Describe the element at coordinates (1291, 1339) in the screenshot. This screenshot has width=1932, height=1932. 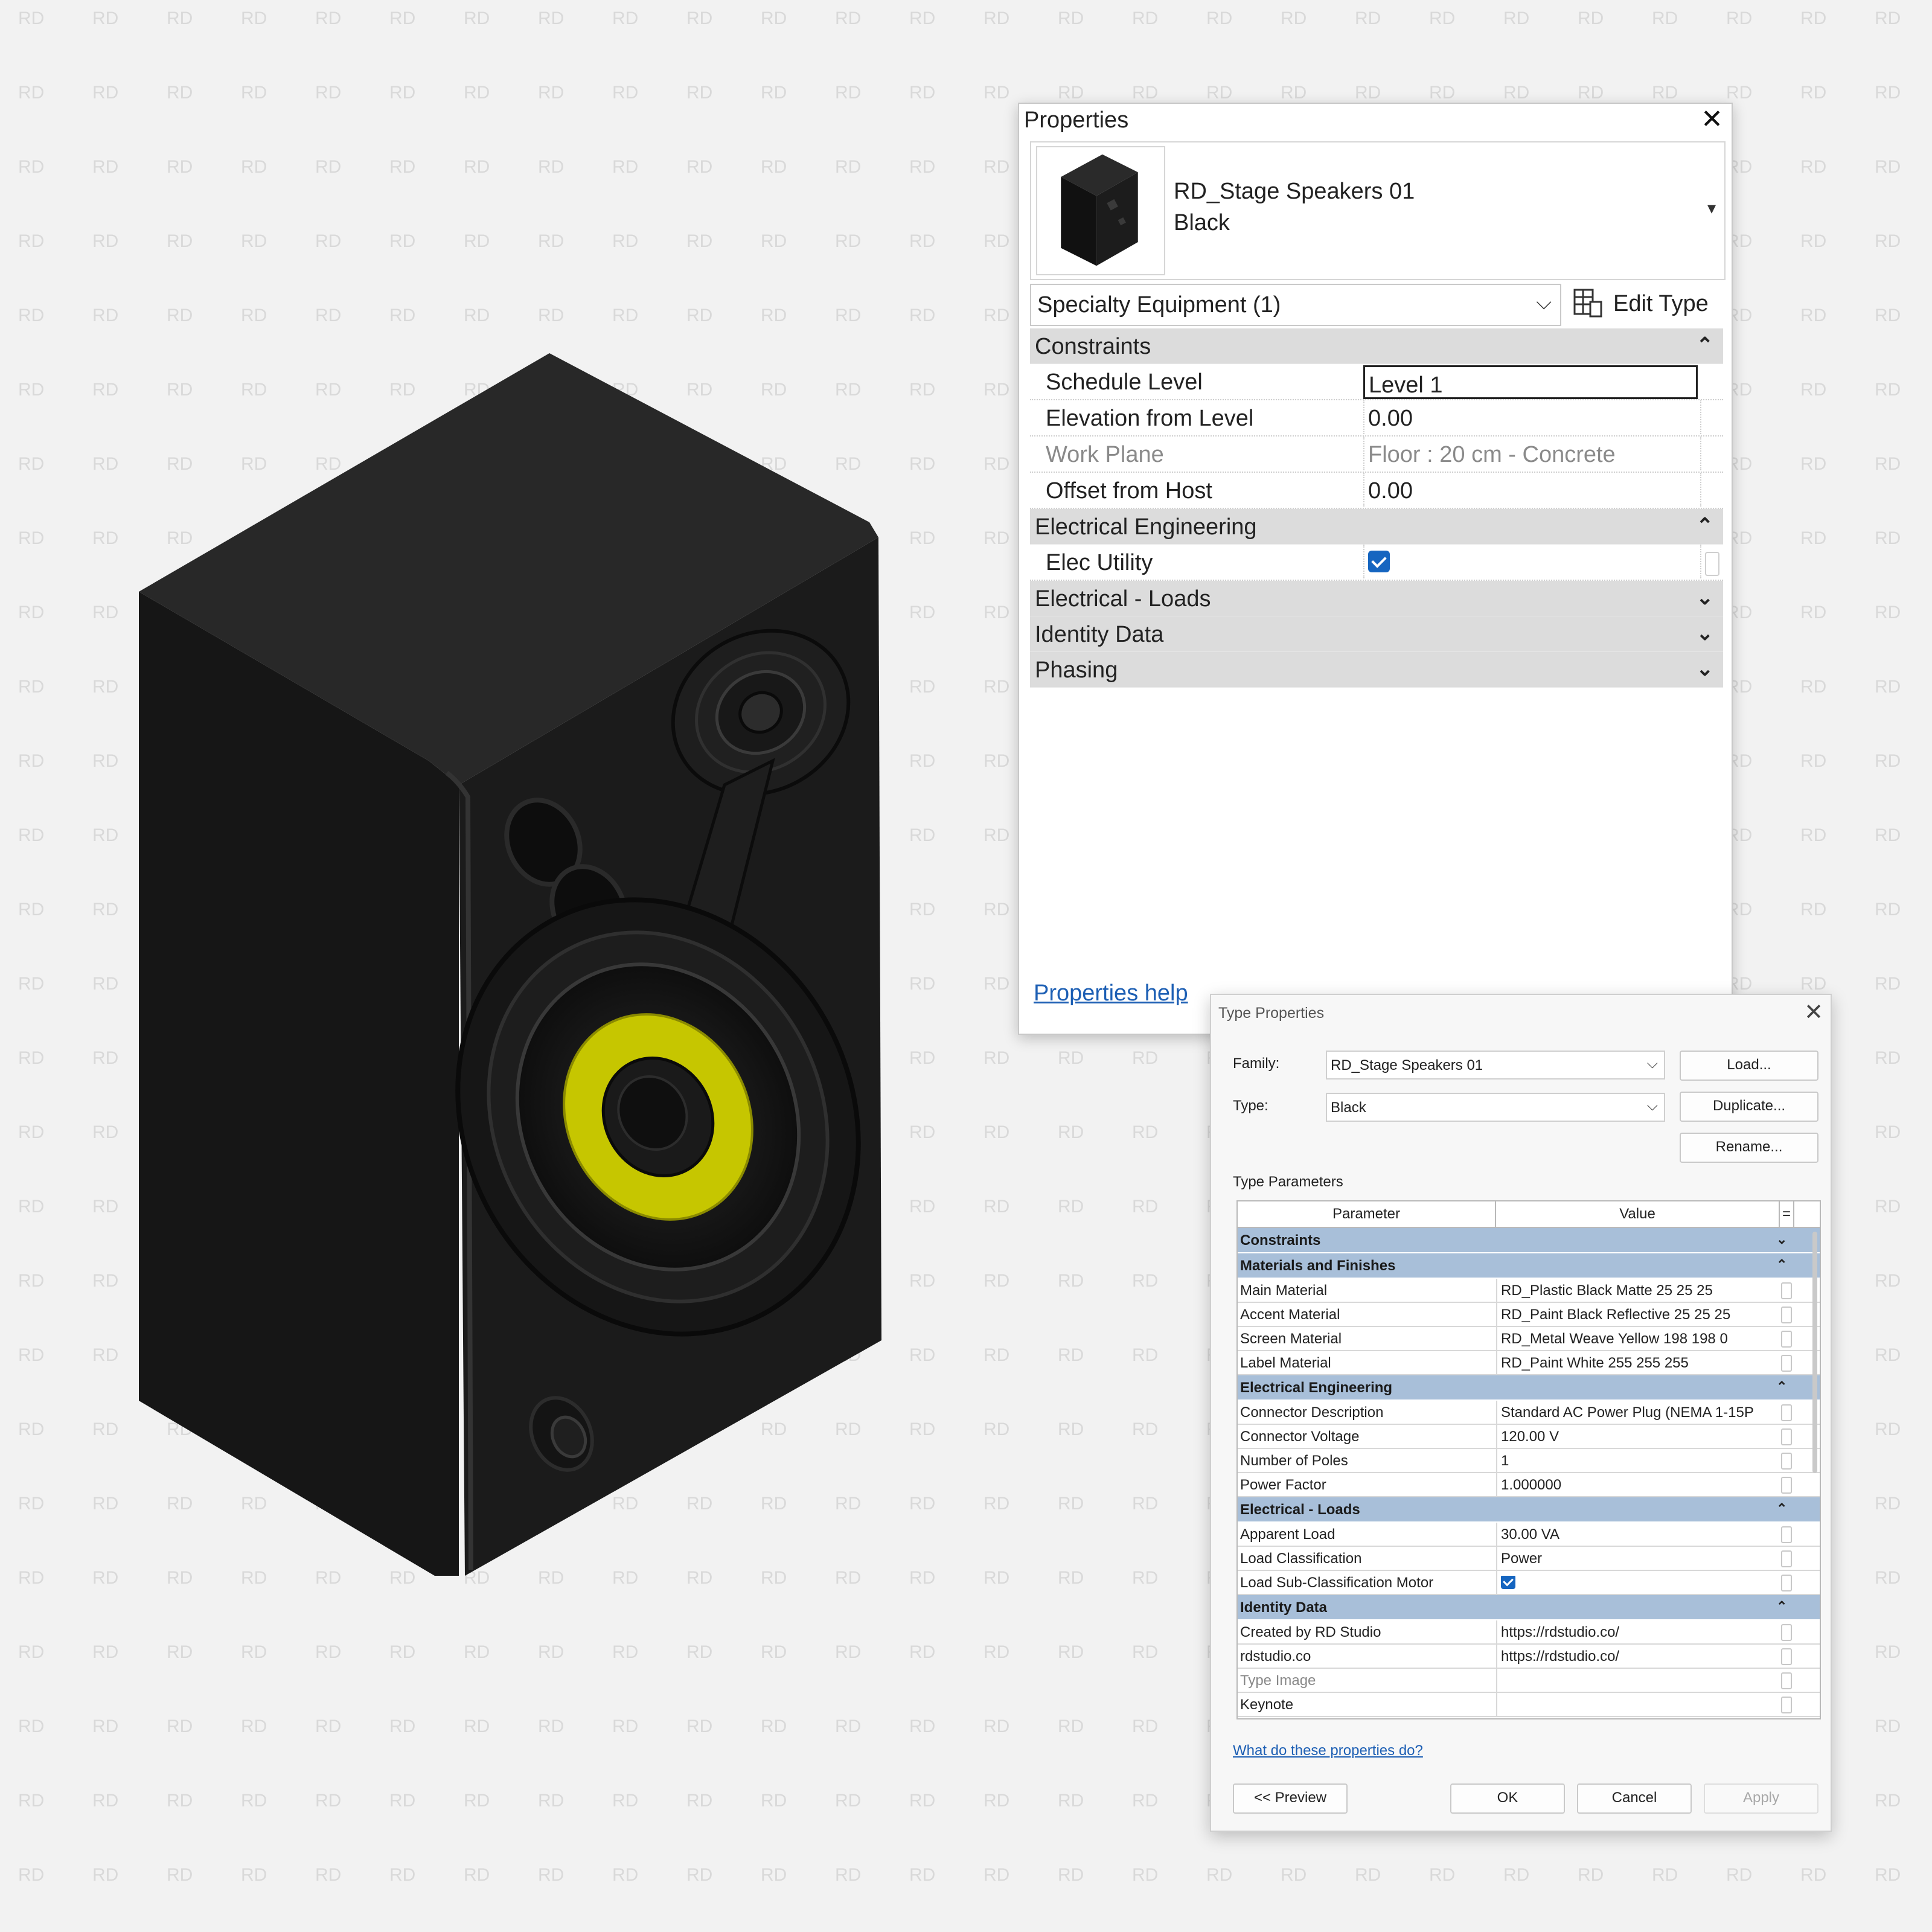
I see `param-name: Screen Material` at that location.